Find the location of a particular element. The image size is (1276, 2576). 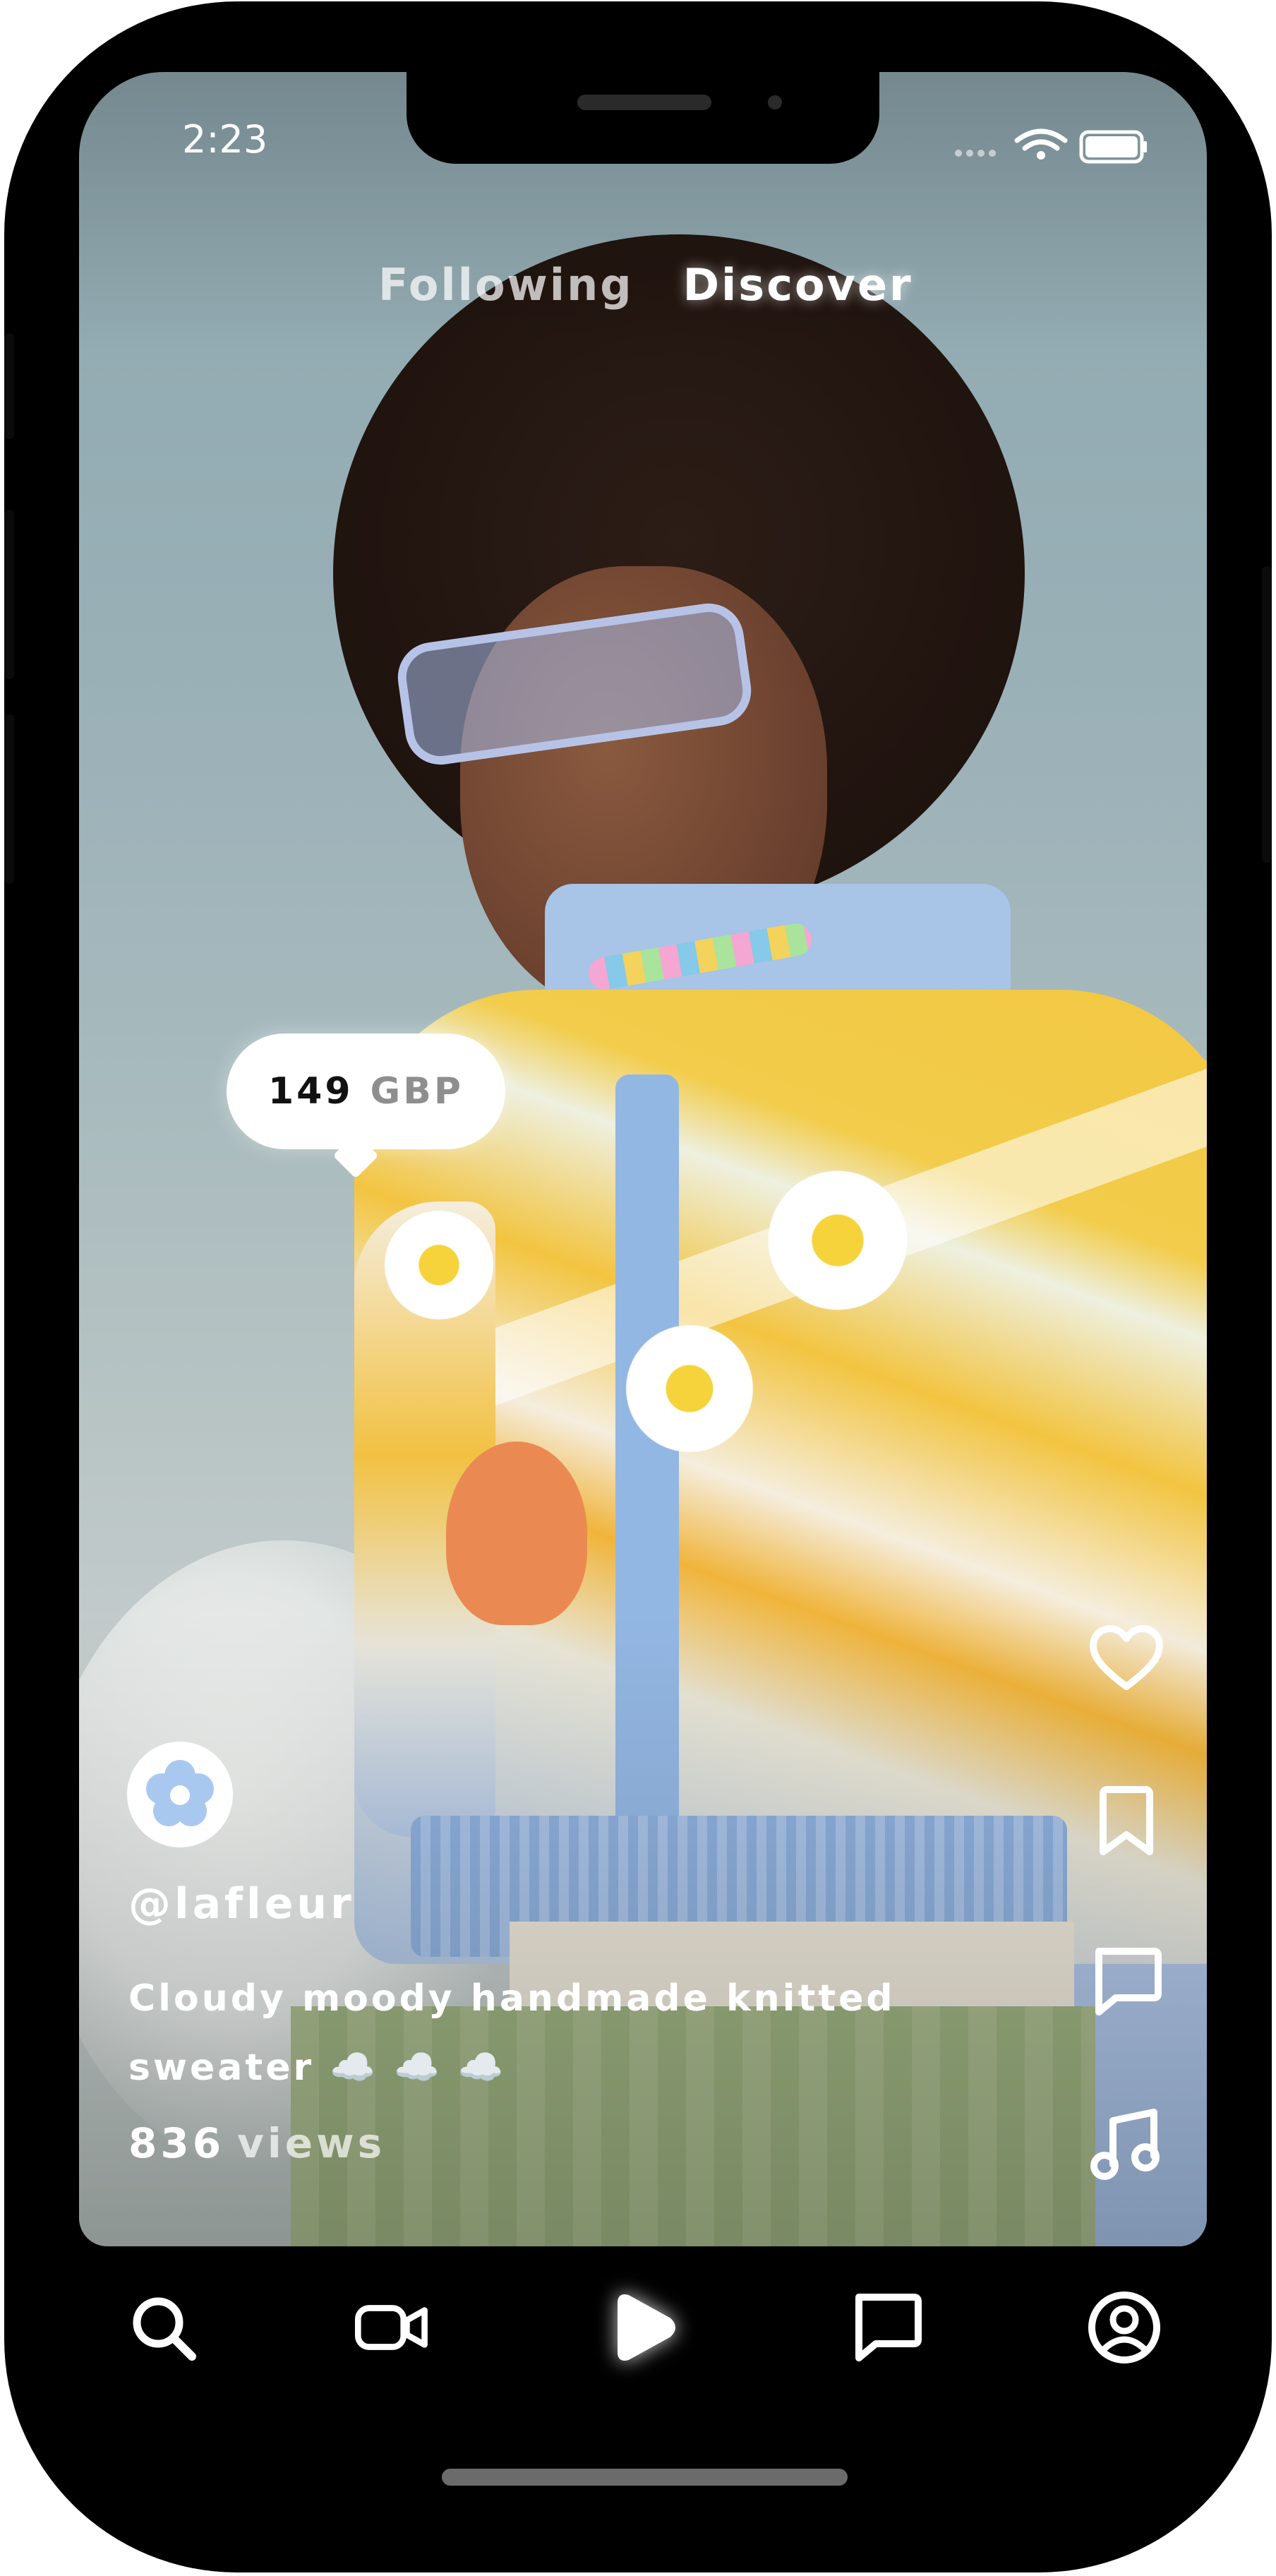

tab-following: Following is located at coordinates (506, 291).